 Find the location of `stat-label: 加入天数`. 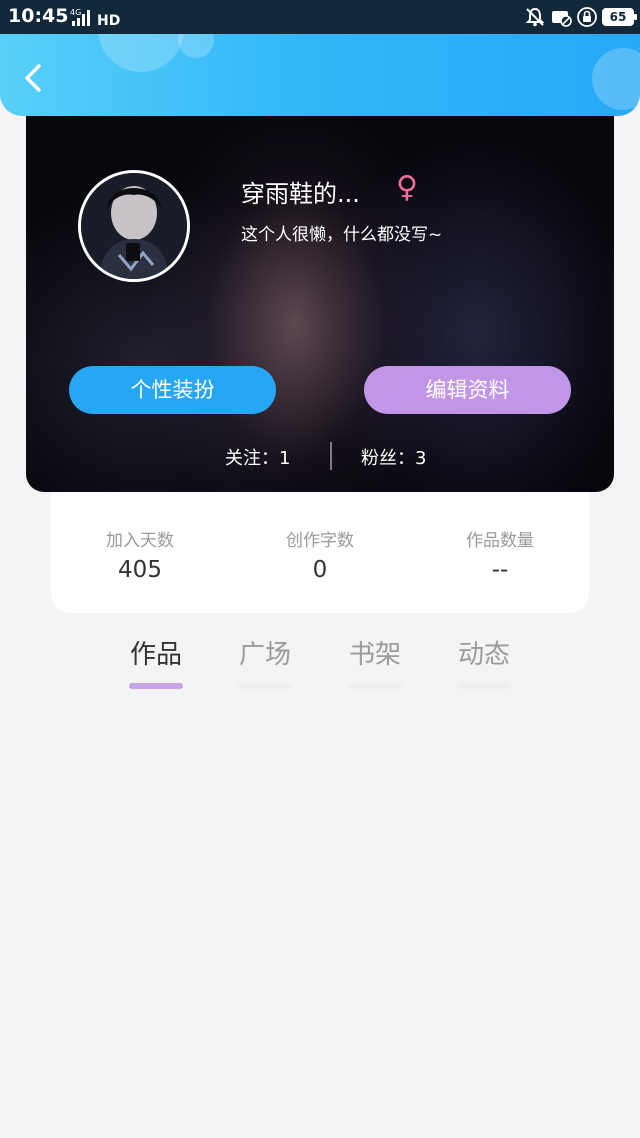

stat-label: 加入天数 is located at coordinates (140, 541).